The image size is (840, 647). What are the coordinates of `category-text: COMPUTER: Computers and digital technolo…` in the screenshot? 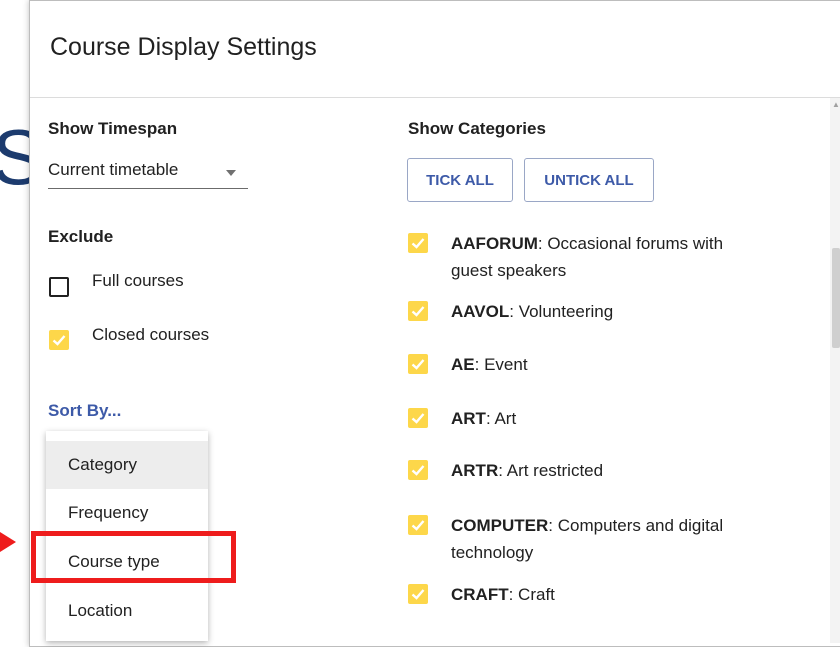 It's located at (601, 539).